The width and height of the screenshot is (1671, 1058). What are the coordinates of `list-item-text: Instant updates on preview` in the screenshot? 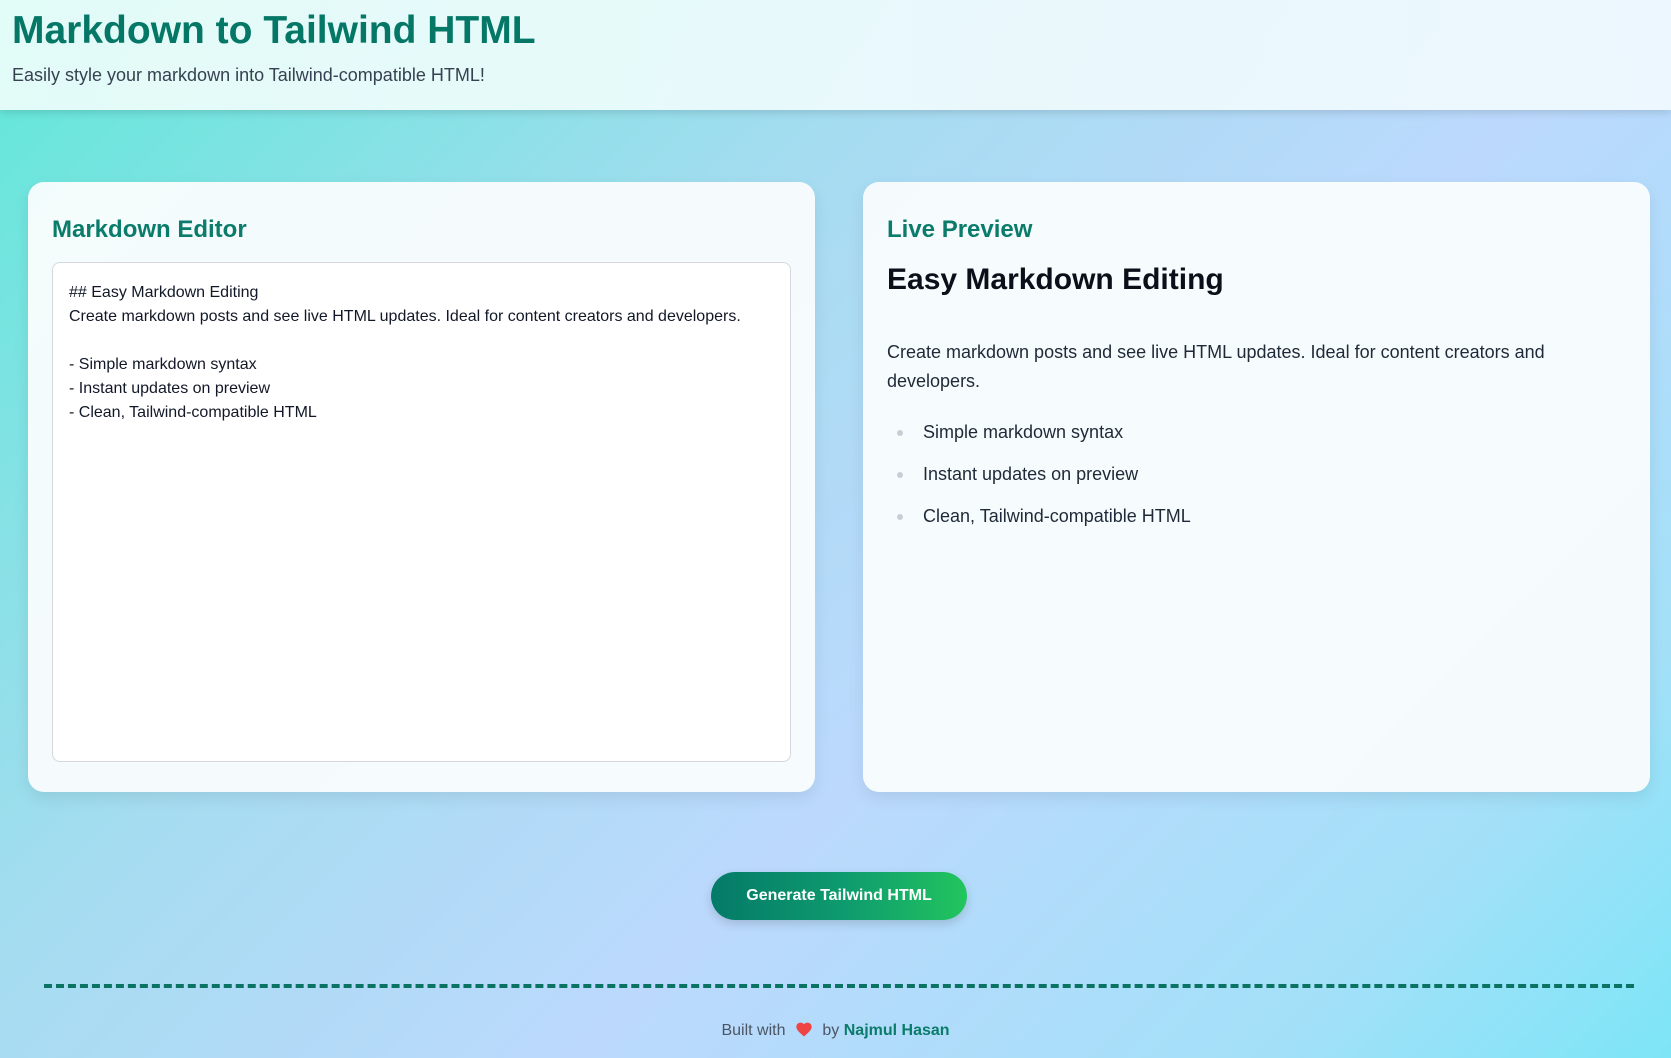 It's located at (1031, 474).